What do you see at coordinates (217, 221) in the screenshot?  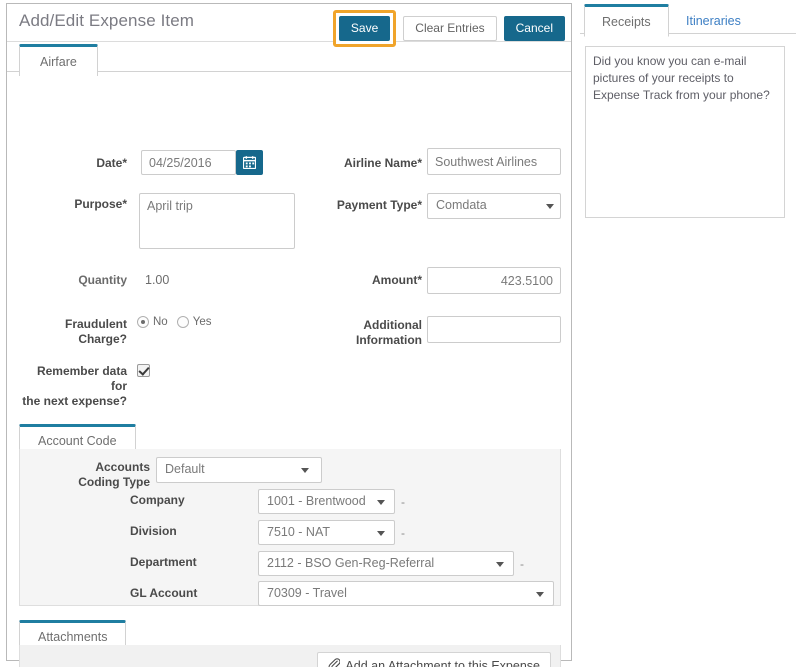 I see `purpose-textarea` at bounding box center [217, 221].